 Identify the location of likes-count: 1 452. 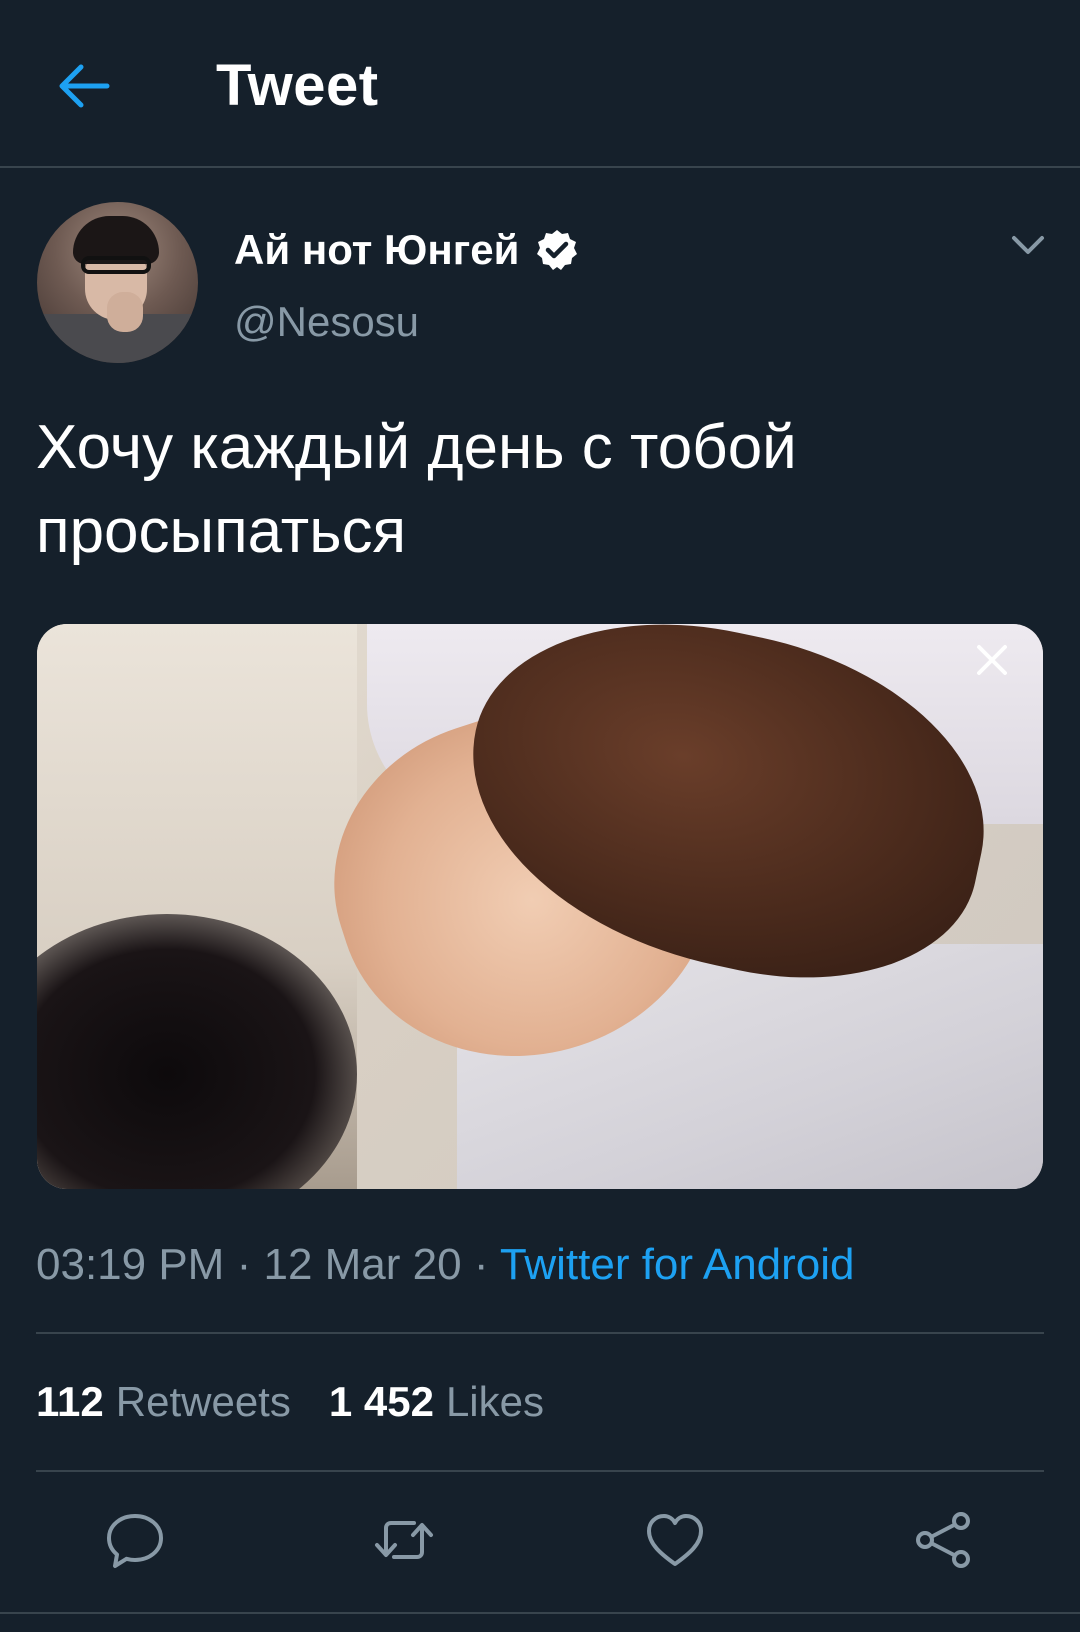
(381, 1401).